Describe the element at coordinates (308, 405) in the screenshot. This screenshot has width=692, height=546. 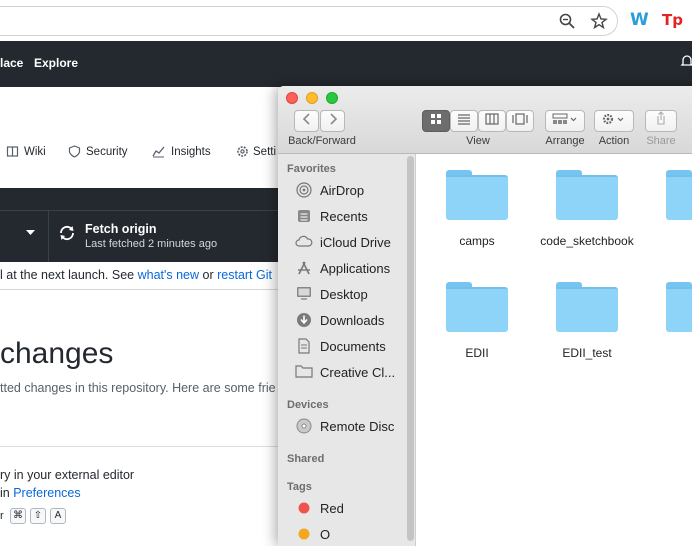
I see `devices-heading: Devices` at that location.